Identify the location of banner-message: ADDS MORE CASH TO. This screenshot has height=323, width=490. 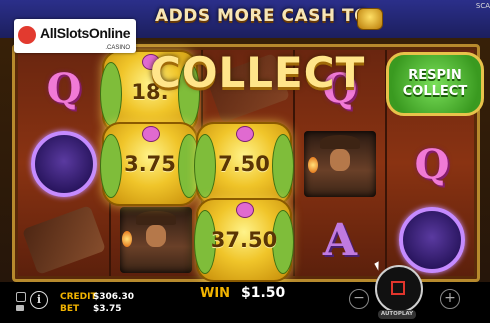
(262, 16).